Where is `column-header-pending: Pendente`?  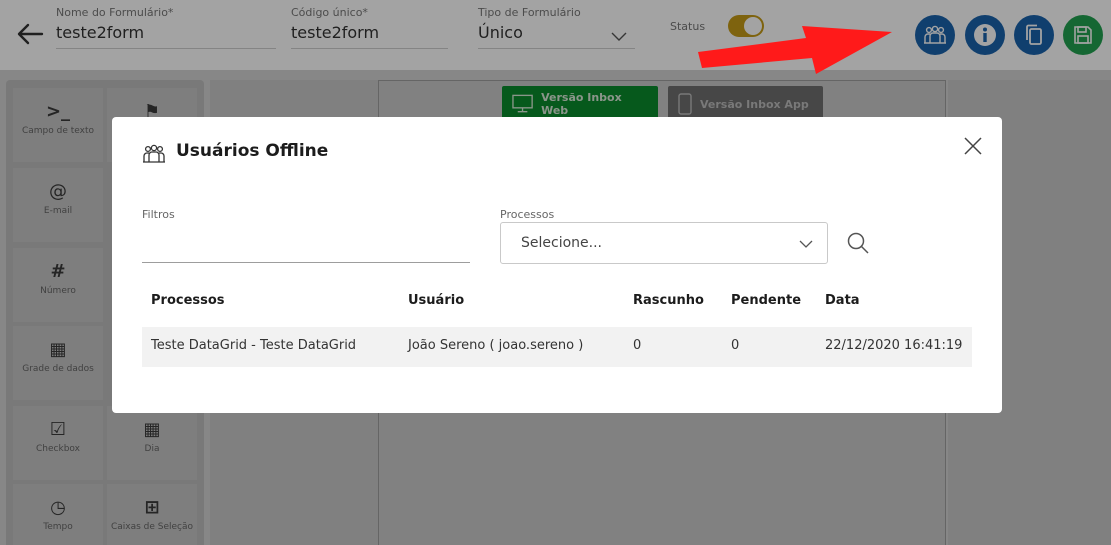 column-header-pending: Pendente is located at coordinates (766, 300).